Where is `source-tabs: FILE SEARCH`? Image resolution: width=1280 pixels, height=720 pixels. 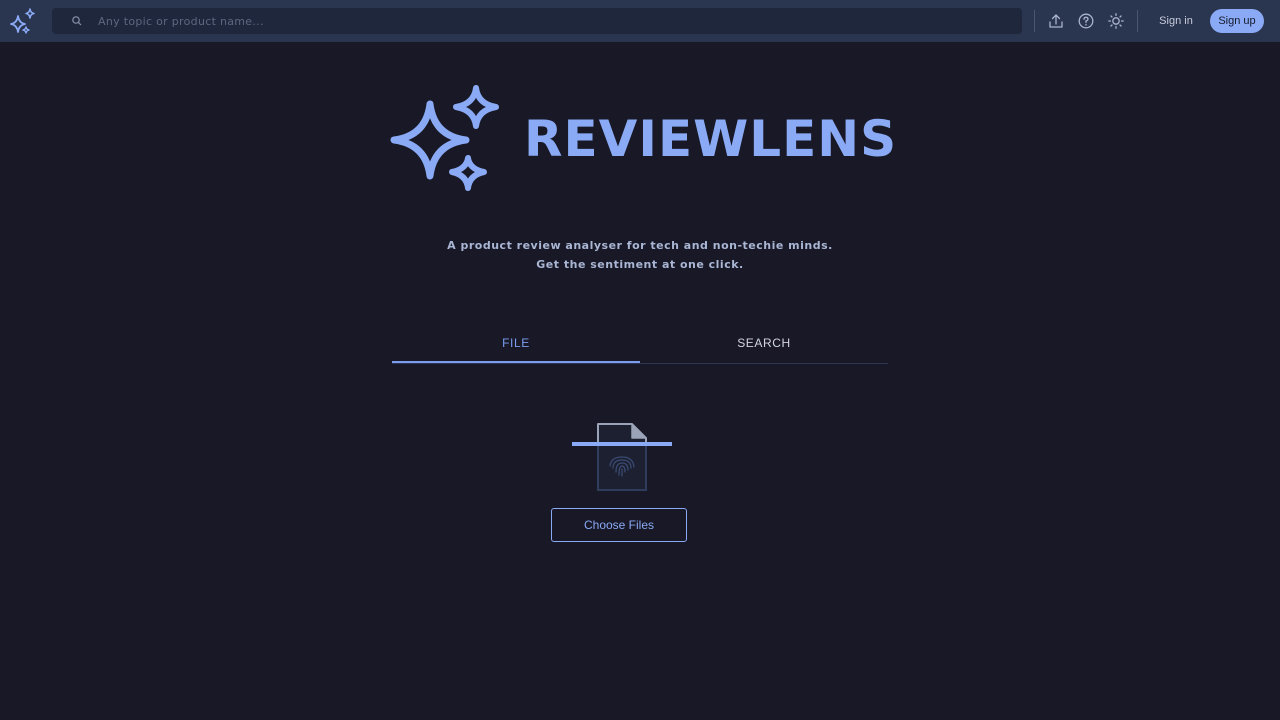
source-tabs: FILE SEARCH is located at coordinates (640, 343).